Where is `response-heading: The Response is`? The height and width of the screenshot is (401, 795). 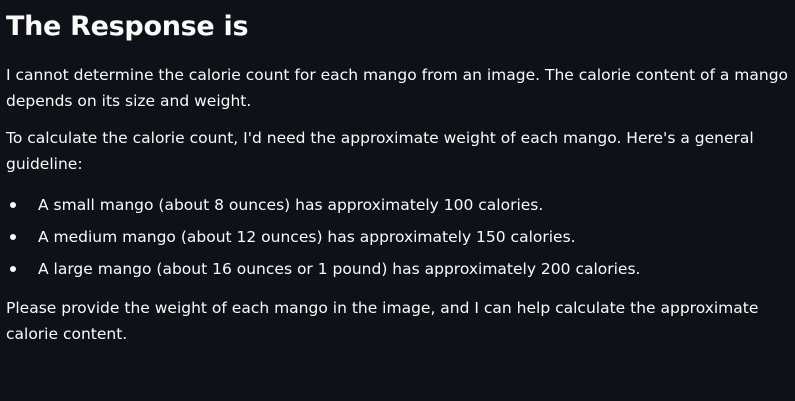
response-heading: The Response is is located at coordinates (127, 26).